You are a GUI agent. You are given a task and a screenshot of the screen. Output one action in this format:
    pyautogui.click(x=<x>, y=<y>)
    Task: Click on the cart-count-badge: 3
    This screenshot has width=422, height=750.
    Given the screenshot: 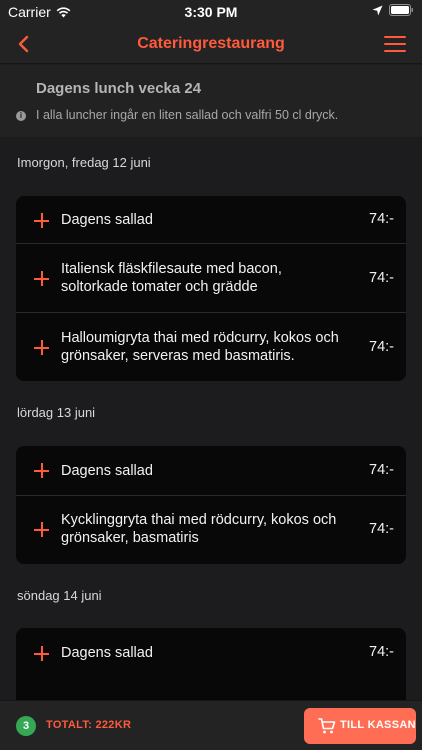 What is the action you would take?
    pyautogui.click(x=26, y=726)
    